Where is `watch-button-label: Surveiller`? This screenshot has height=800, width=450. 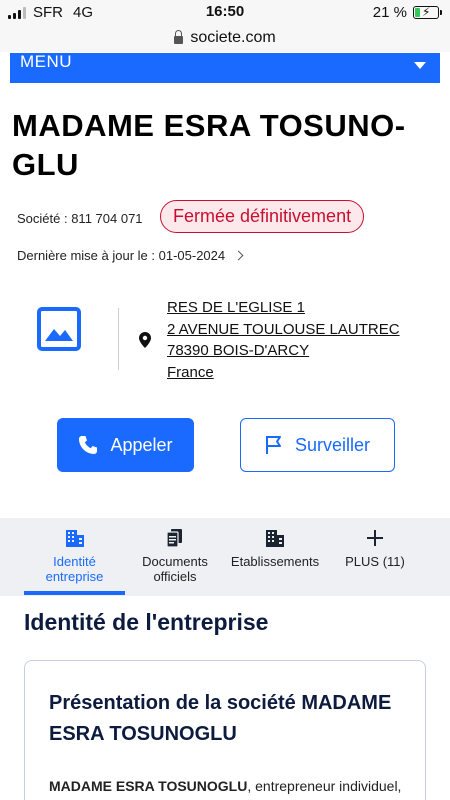 watch-button-label: Surveiller is located at coordinates (332, 444).